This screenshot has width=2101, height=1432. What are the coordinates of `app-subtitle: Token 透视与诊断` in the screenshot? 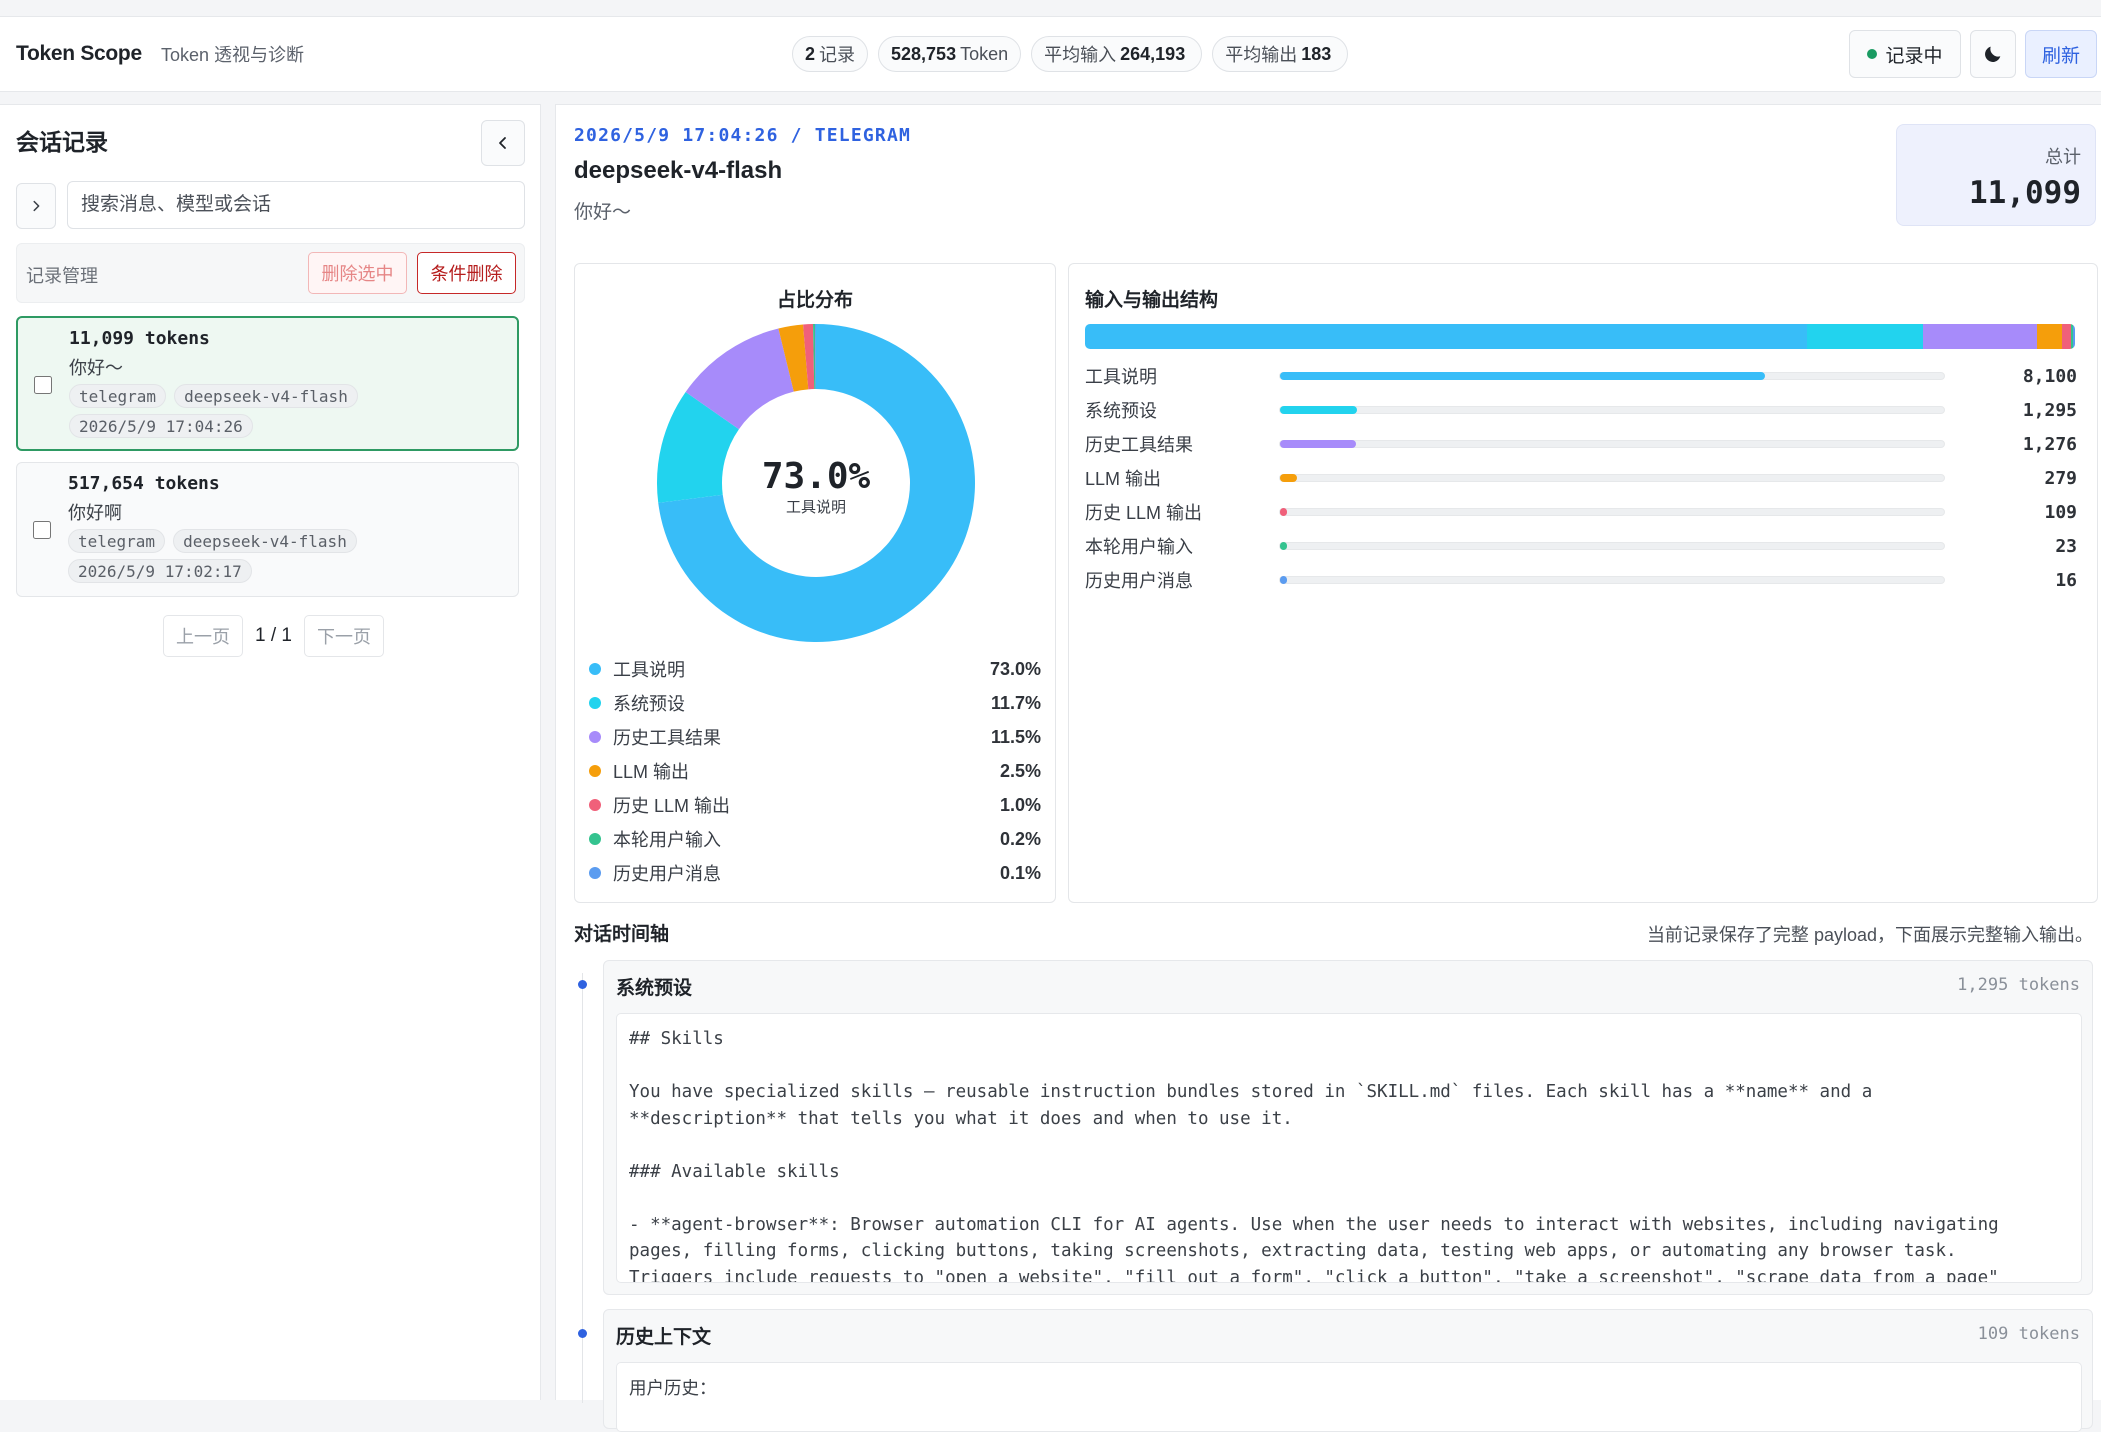 It's located at (233, 55).